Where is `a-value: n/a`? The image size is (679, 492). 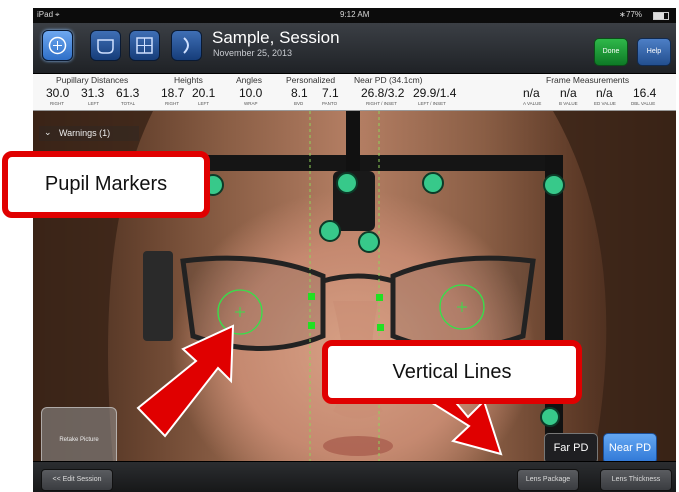 a-value: n/a is located at coordinates (531, 93).